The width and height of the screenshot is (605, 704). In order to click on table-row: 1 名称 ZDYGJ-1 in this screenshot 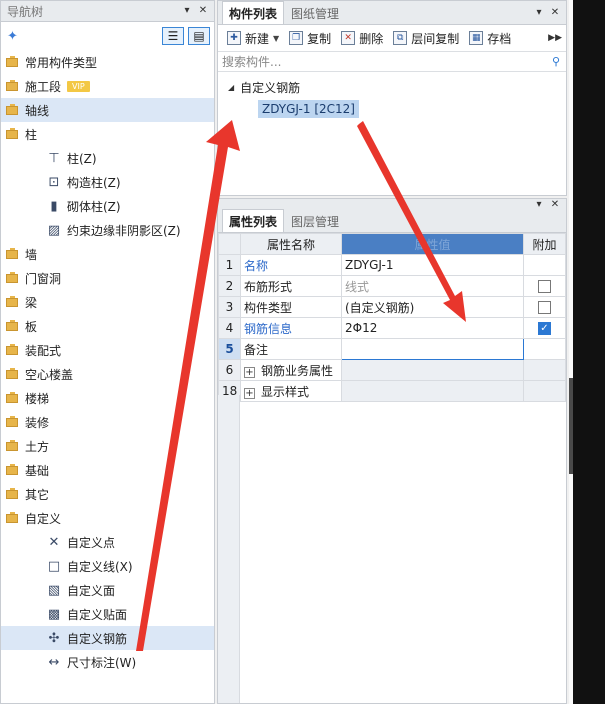, I will do `click(392, 265)`.